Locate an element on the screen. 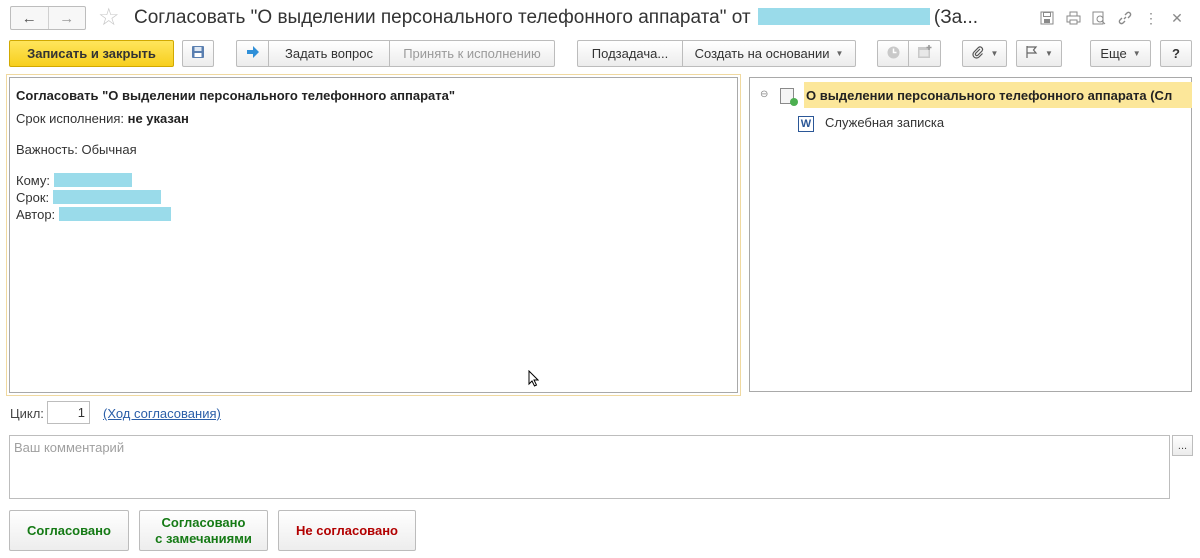 The width and height of the screenshot is (1200, 558). approval-progress-link: (Ход согласования) is located at coordinates (162, 413).